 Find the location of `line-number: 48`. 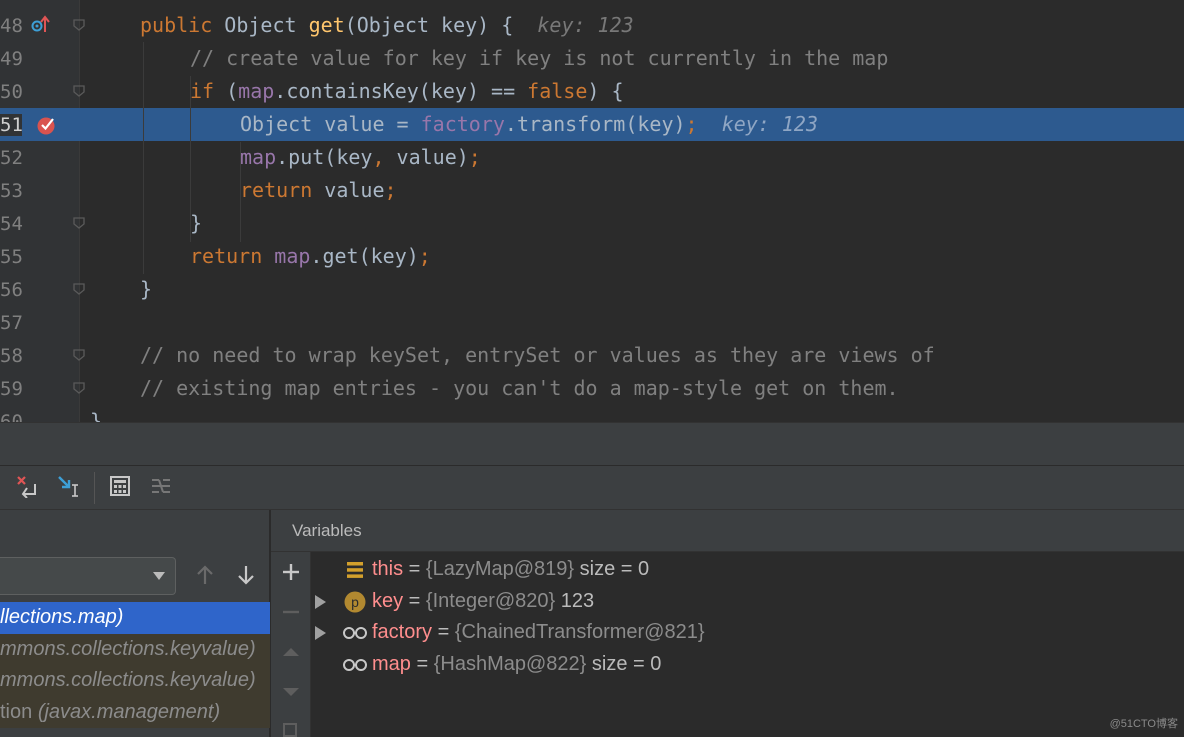

line-number: 48 is located at coordinates (11, 26).